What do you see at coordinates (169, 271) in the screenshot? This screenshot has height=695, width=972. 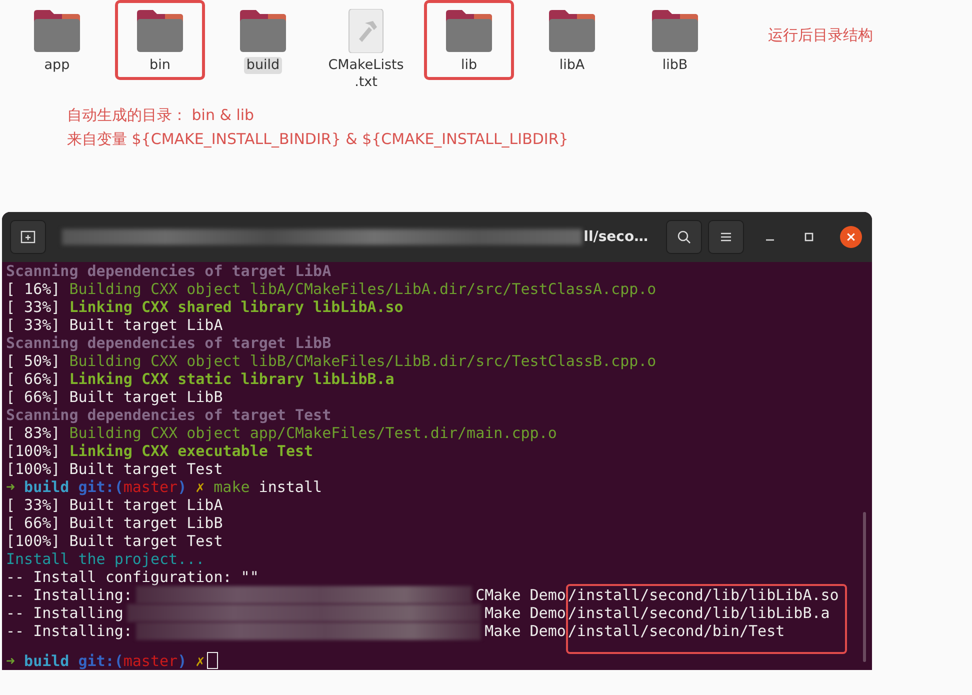 I see `terminal-line: Scanning dependencies of target LibA` at bounding box center [169, 271].